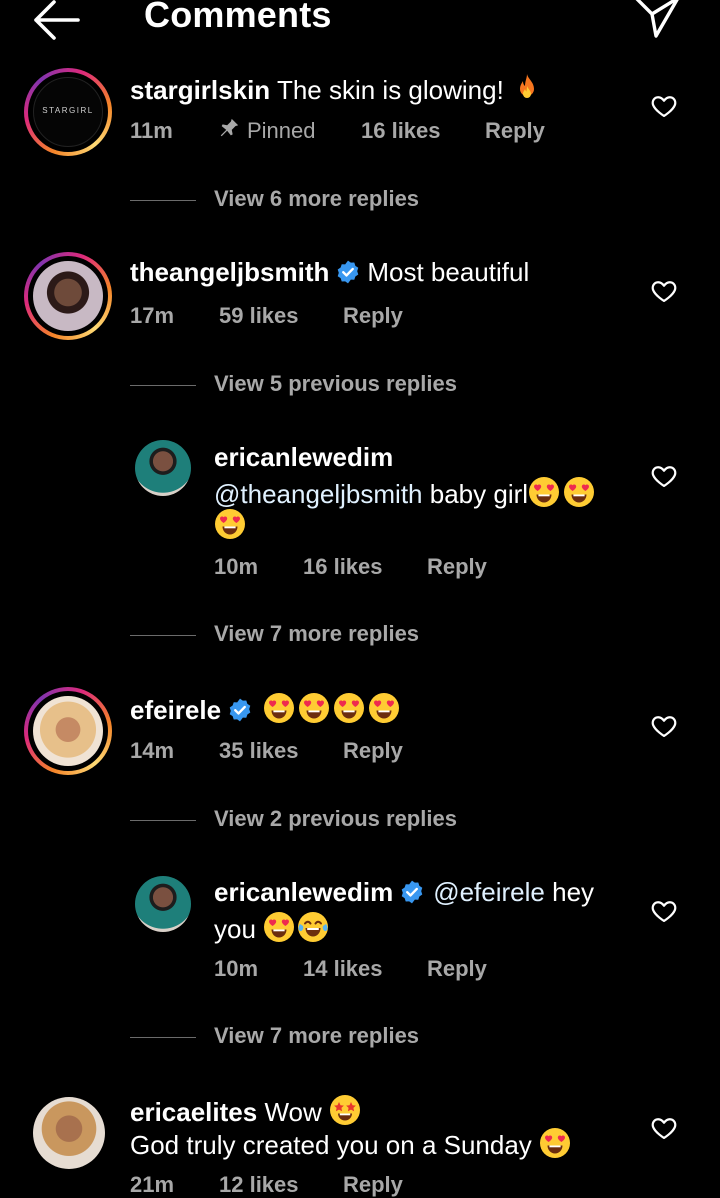 The width and height of the screenshot is (720, 1198). I want to click on comment-text-line: God truly created you on a Sunday, so click(350, 1144).